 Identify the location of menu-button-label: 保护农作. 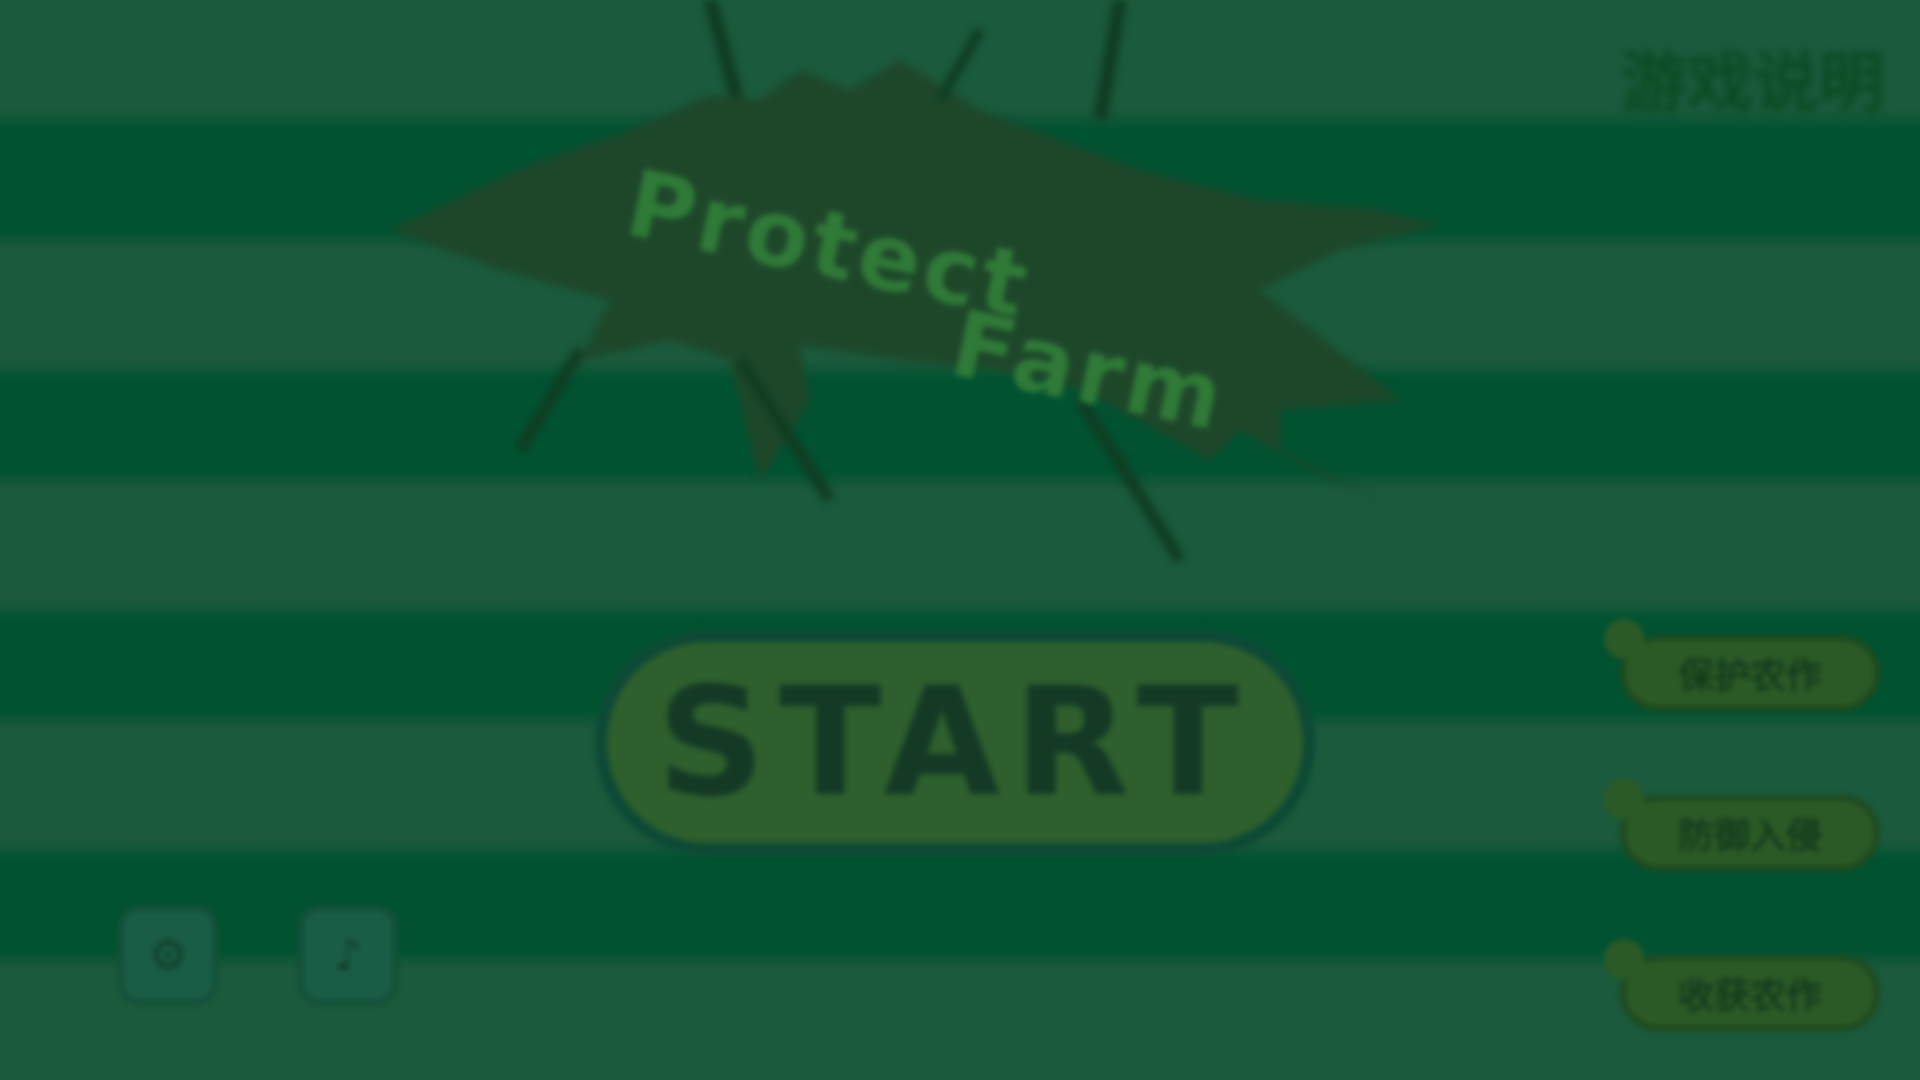
(1749, 676).